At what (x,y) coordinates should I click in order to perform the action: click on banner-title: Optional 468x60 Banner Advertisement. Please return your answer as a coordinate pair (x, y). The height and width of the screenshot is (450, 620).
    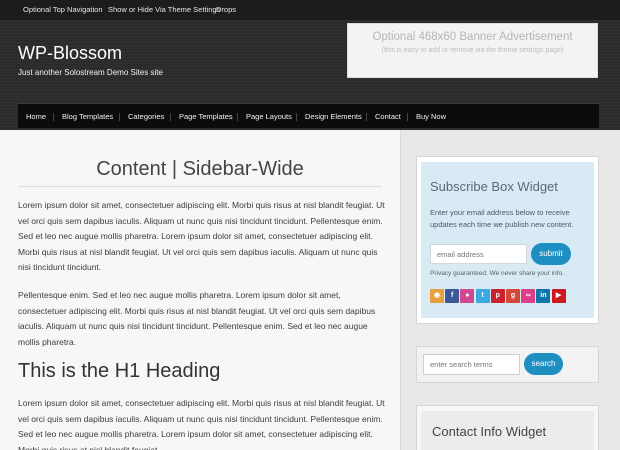
    Looking at the image, I should click on (472, 37).